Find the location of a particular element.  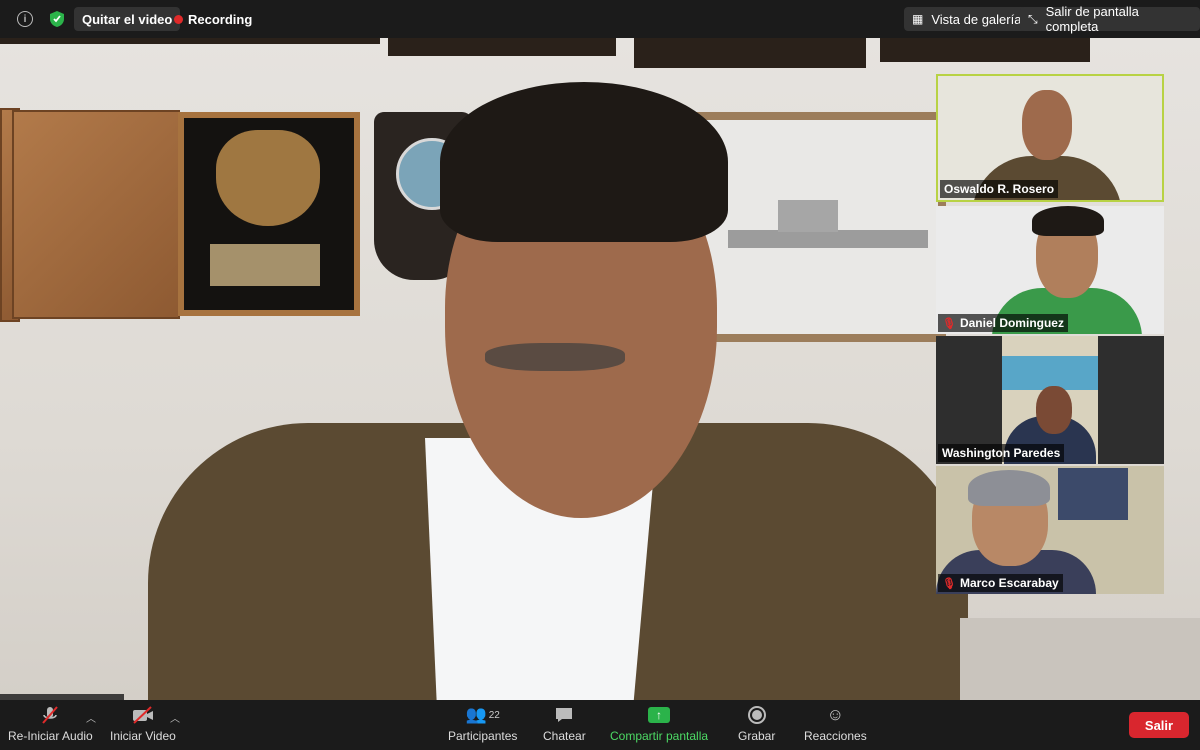

participants-button: 👥 22 Participantes is located at coordinates (482, 723).